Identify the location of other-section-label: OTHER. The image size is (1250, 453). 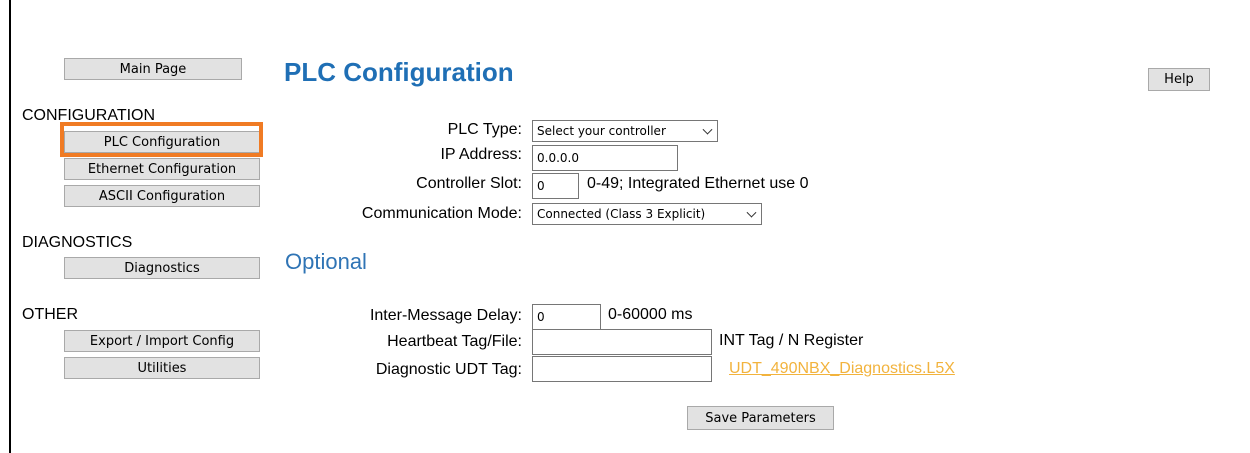
(50, 314).